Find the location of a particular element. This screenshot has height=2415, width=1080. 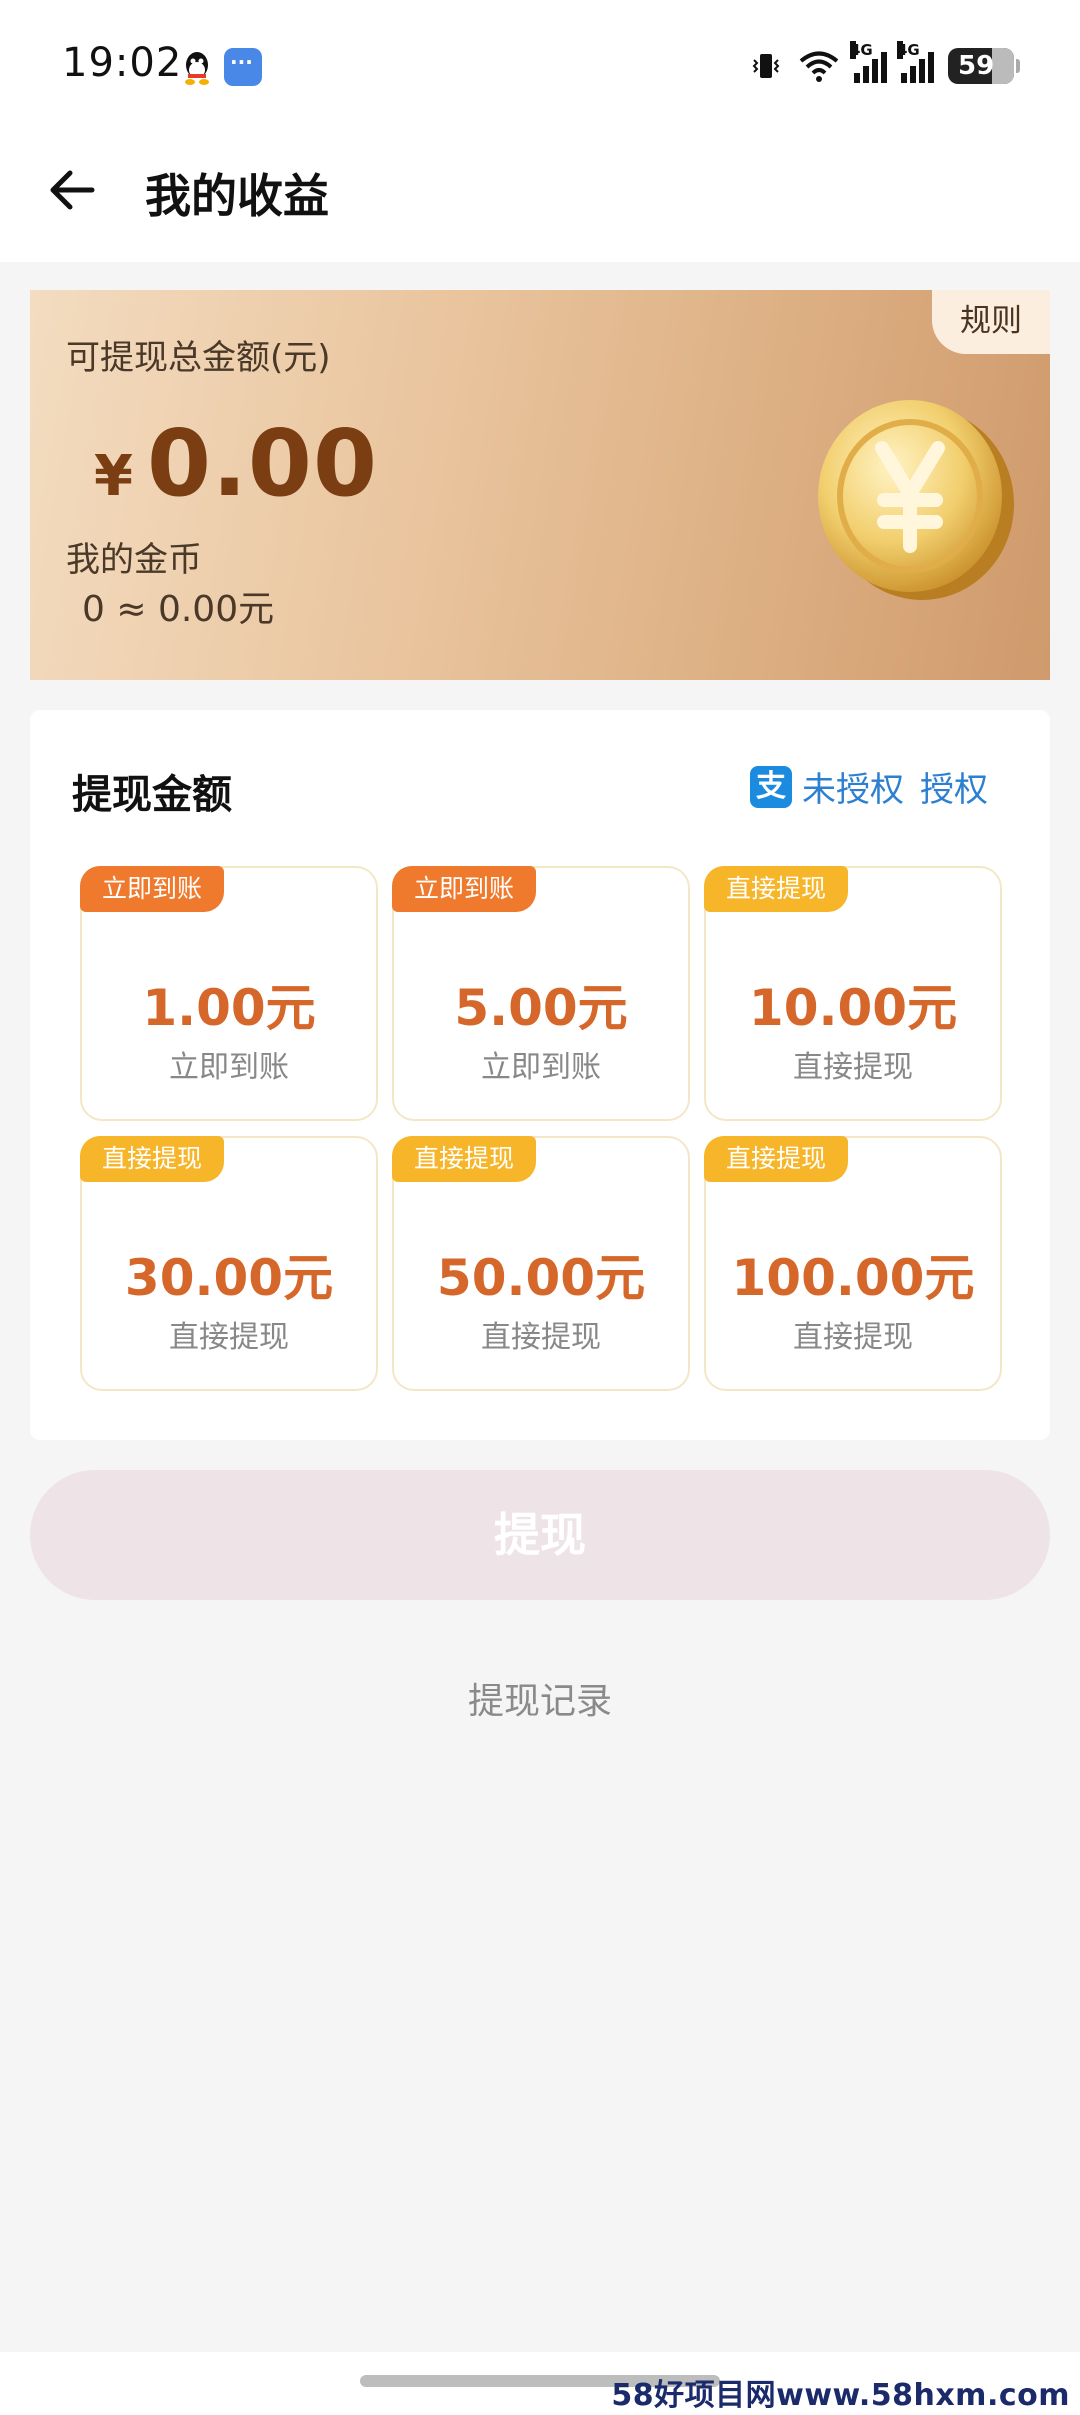

balance-amount: ¥ 0.00 is located at coordinates (236, 463).